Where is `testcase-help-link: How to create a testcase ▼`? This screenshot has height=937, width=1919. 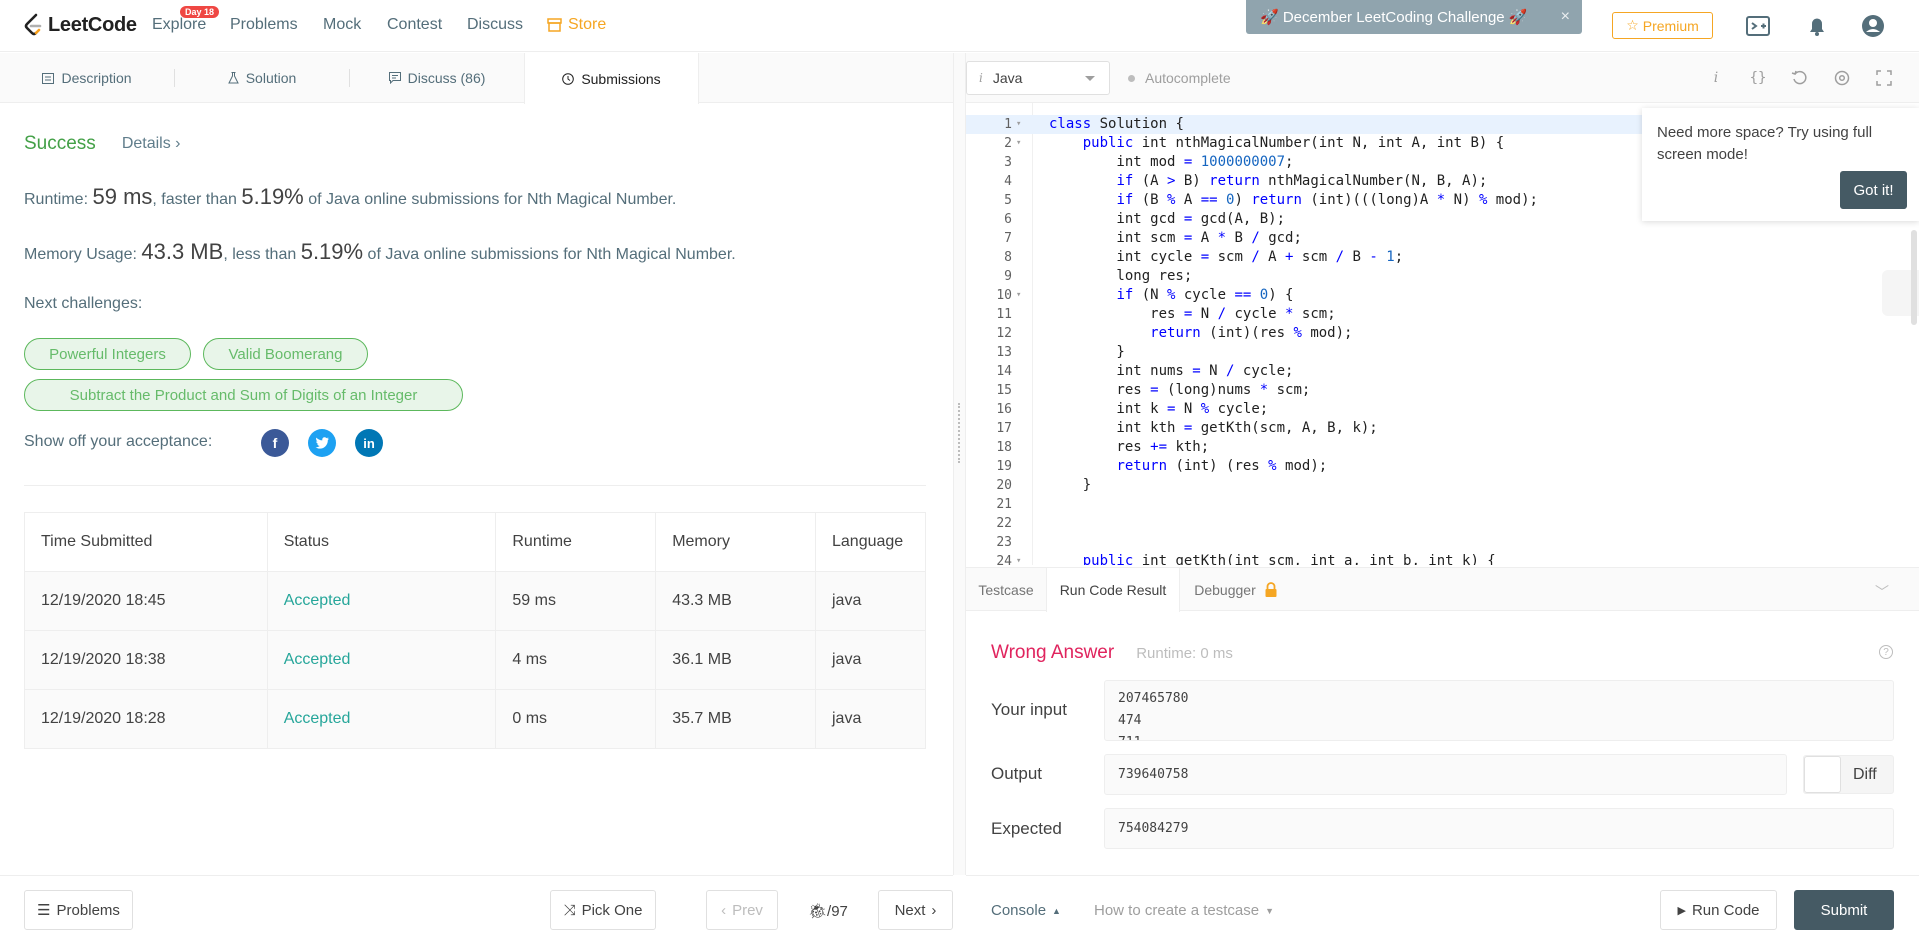
testcase-help-link: How to create a testcase ▼ is located at coordinates (1184, 910).